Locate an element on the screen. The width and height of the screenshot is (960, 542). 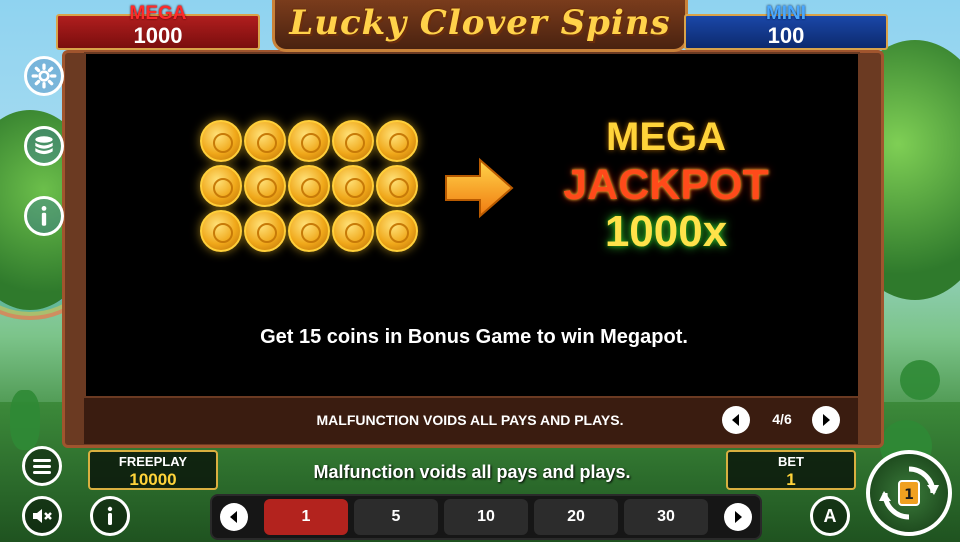
grass-decoration is located at coordinates (25, 420).